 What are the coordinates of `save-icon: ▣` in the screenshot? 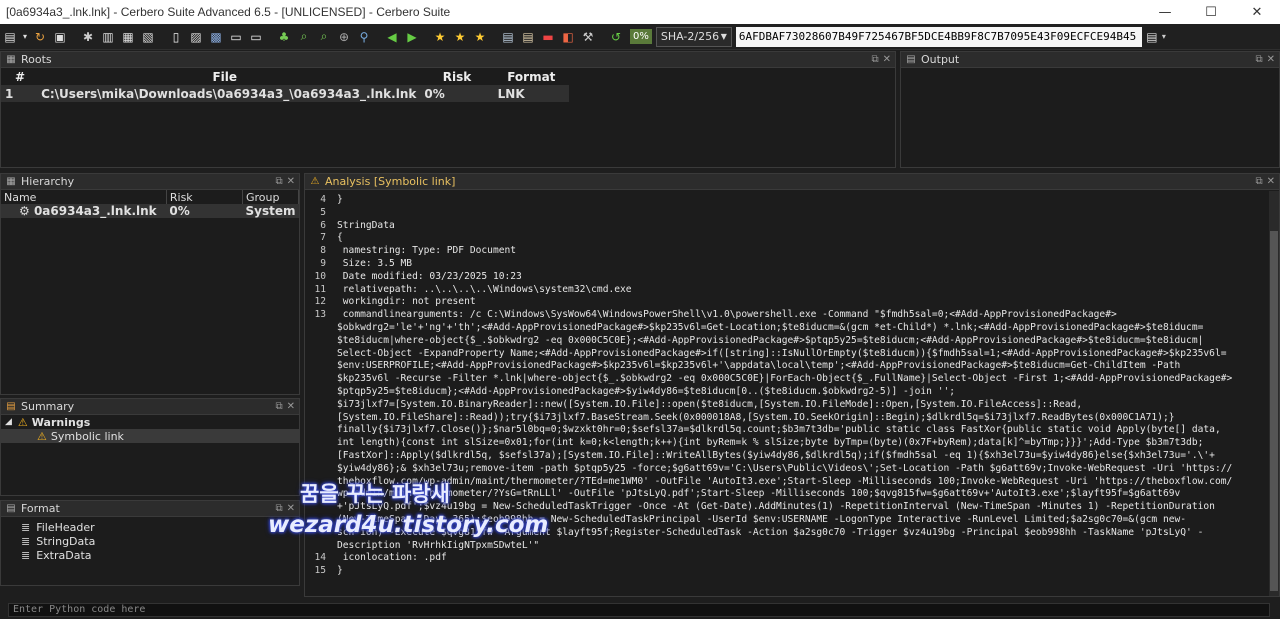 It's located at (60, 37).